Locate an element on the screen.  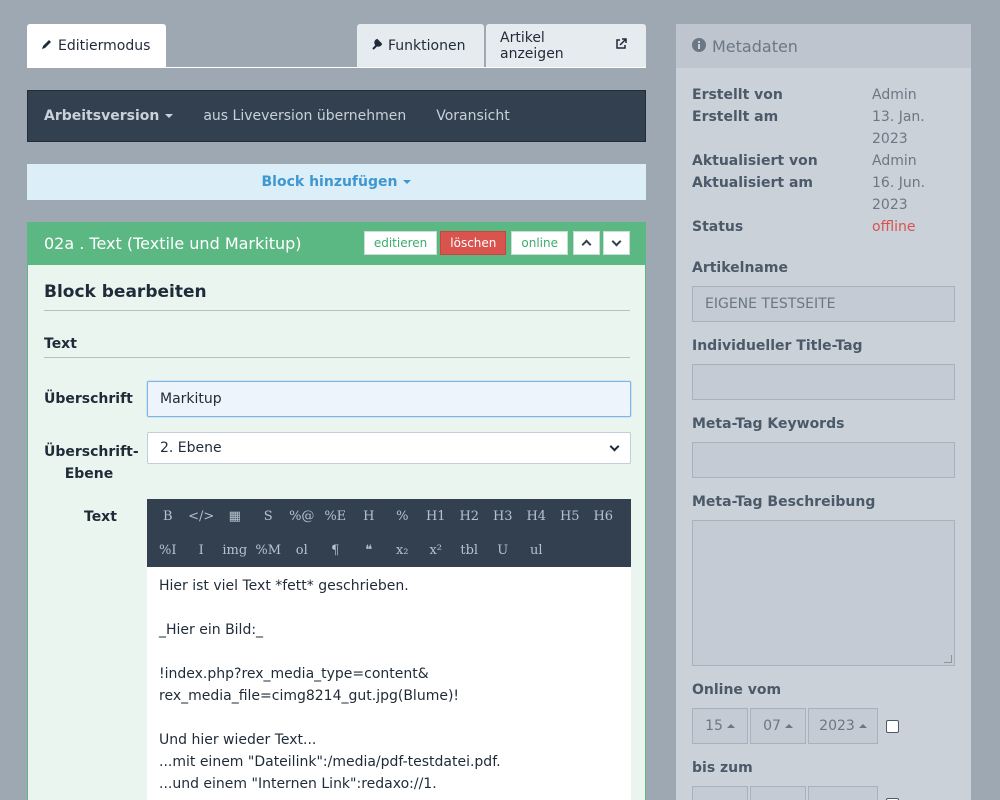
online-from-date: 15 07 2023 is located at coordinates (795, 726).